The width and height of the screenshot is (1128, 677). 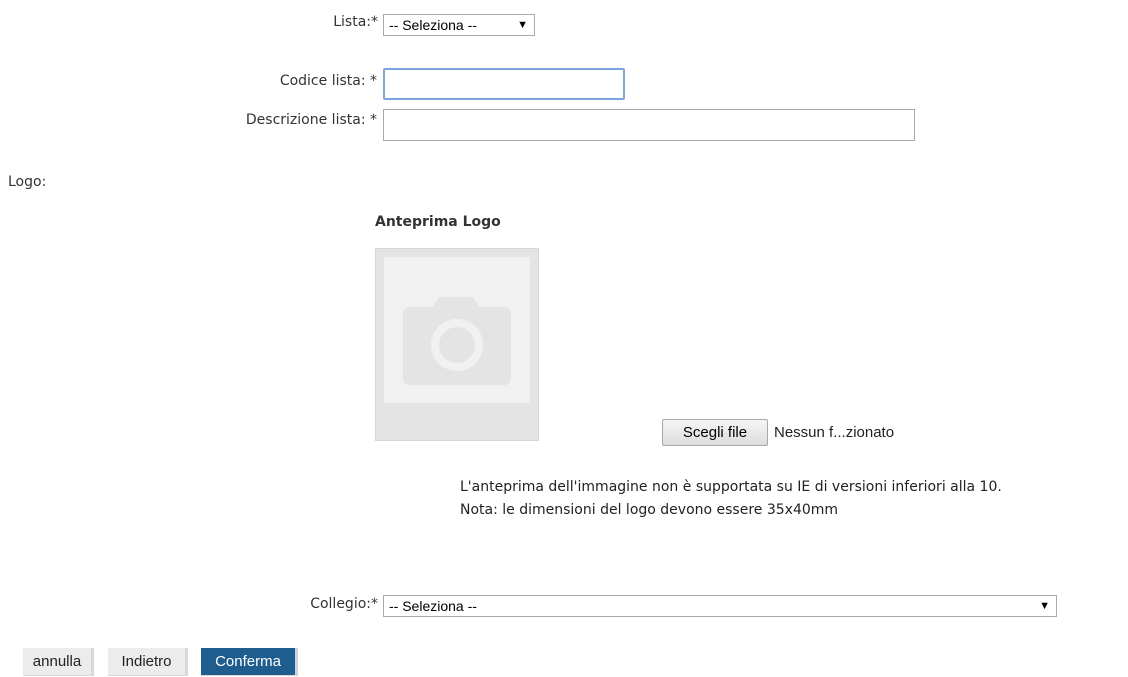 I want to click on logo-preview, so click(x=457, y=344).